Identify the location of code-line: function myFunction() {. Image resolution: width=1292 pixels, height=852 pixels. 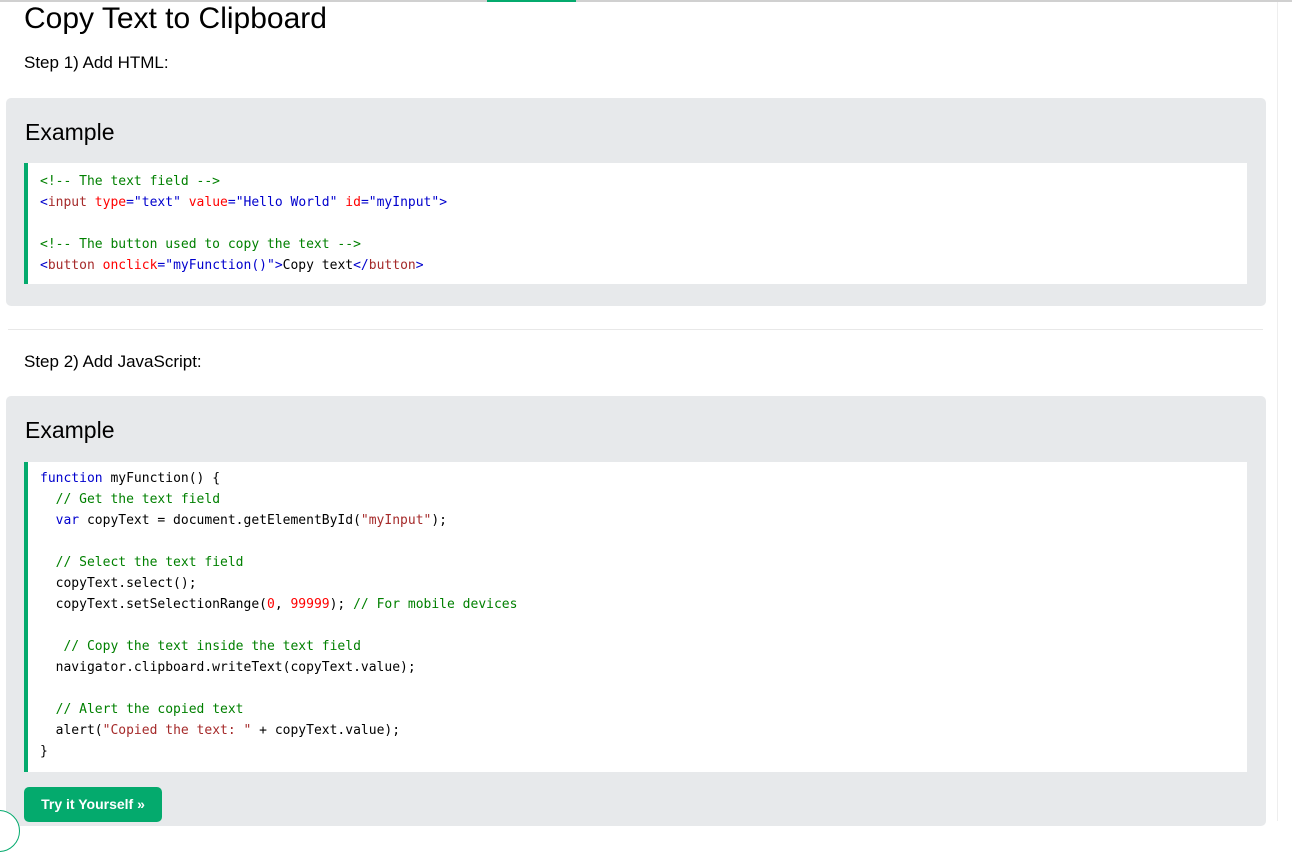
(643, 478).